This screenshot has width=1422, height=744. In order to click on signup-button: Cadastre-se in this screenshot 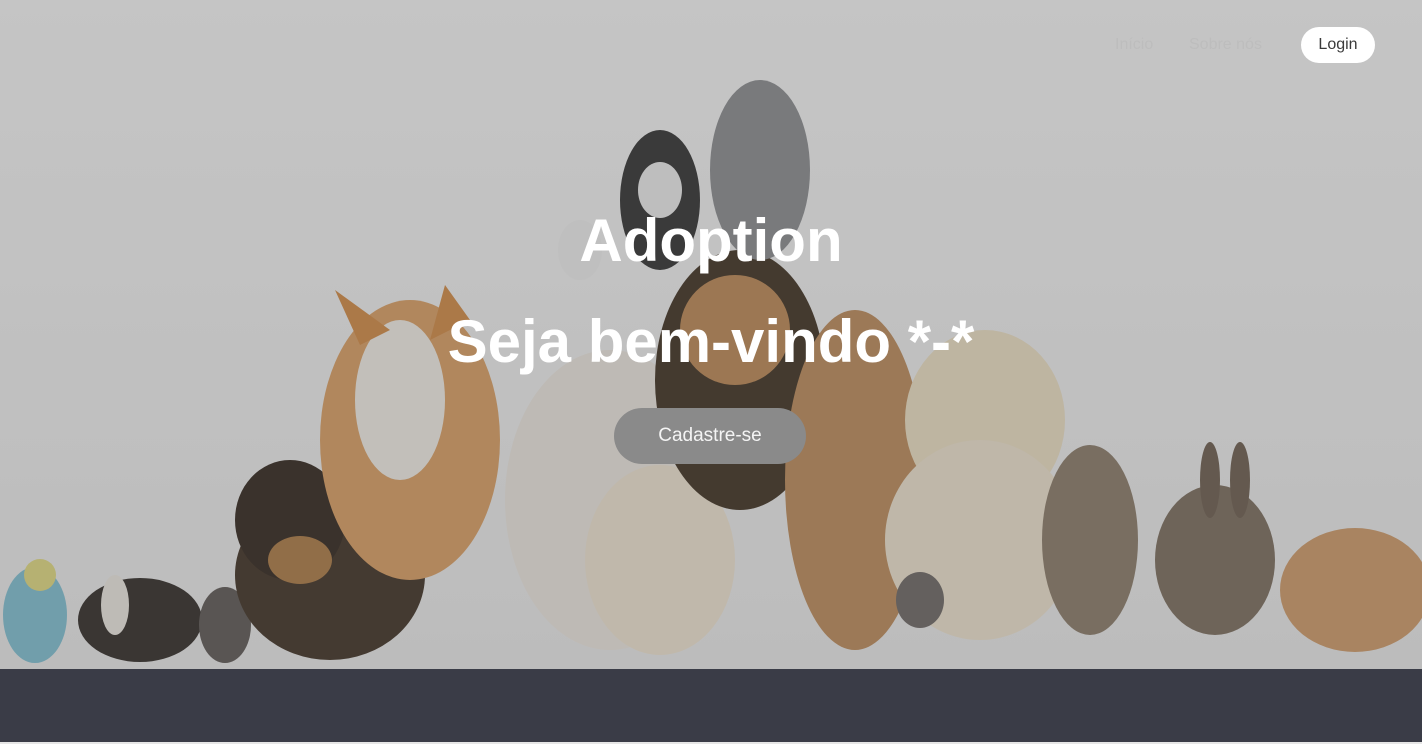, I will do `click(710, 436)`.